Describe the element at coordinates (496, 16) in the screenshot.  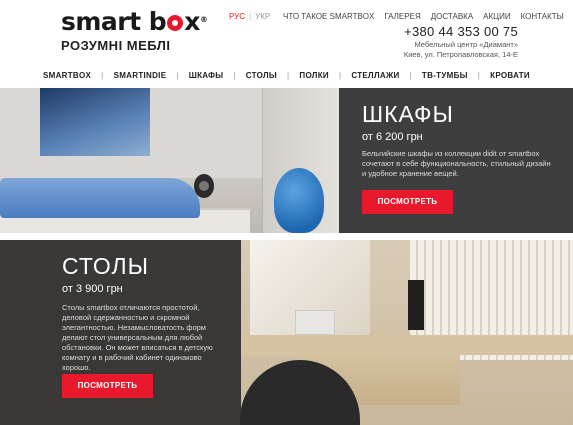
I see `topnav-promotions: АКЦИИ` at that location.